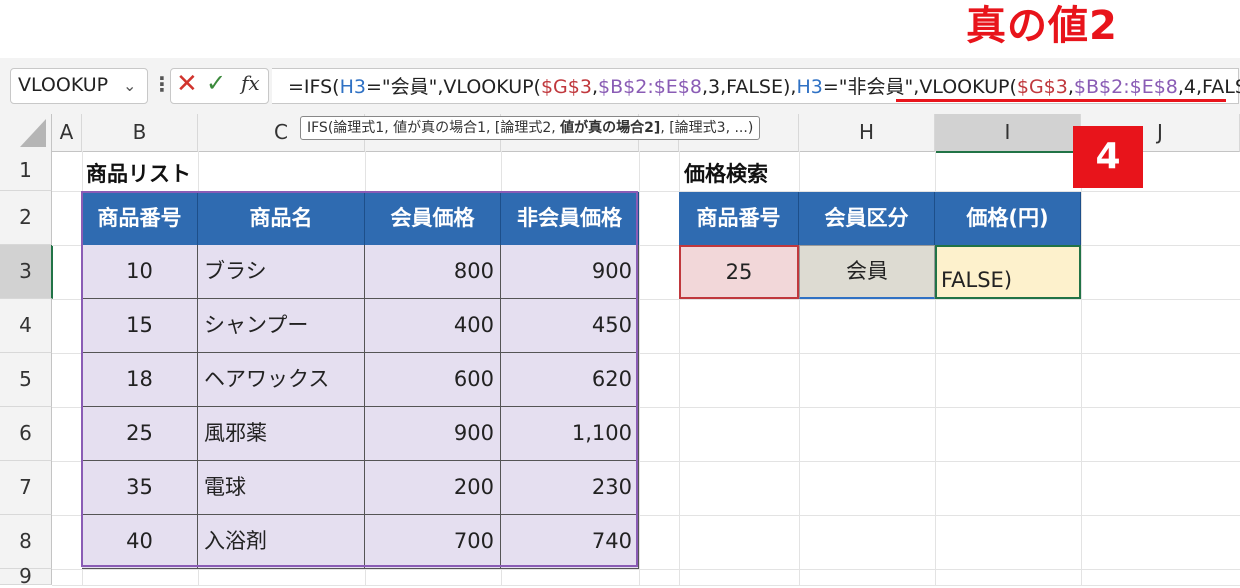 This screenshot has height=588, width=1240. I want to click on product-list-cell: 10, so click(140, 272).